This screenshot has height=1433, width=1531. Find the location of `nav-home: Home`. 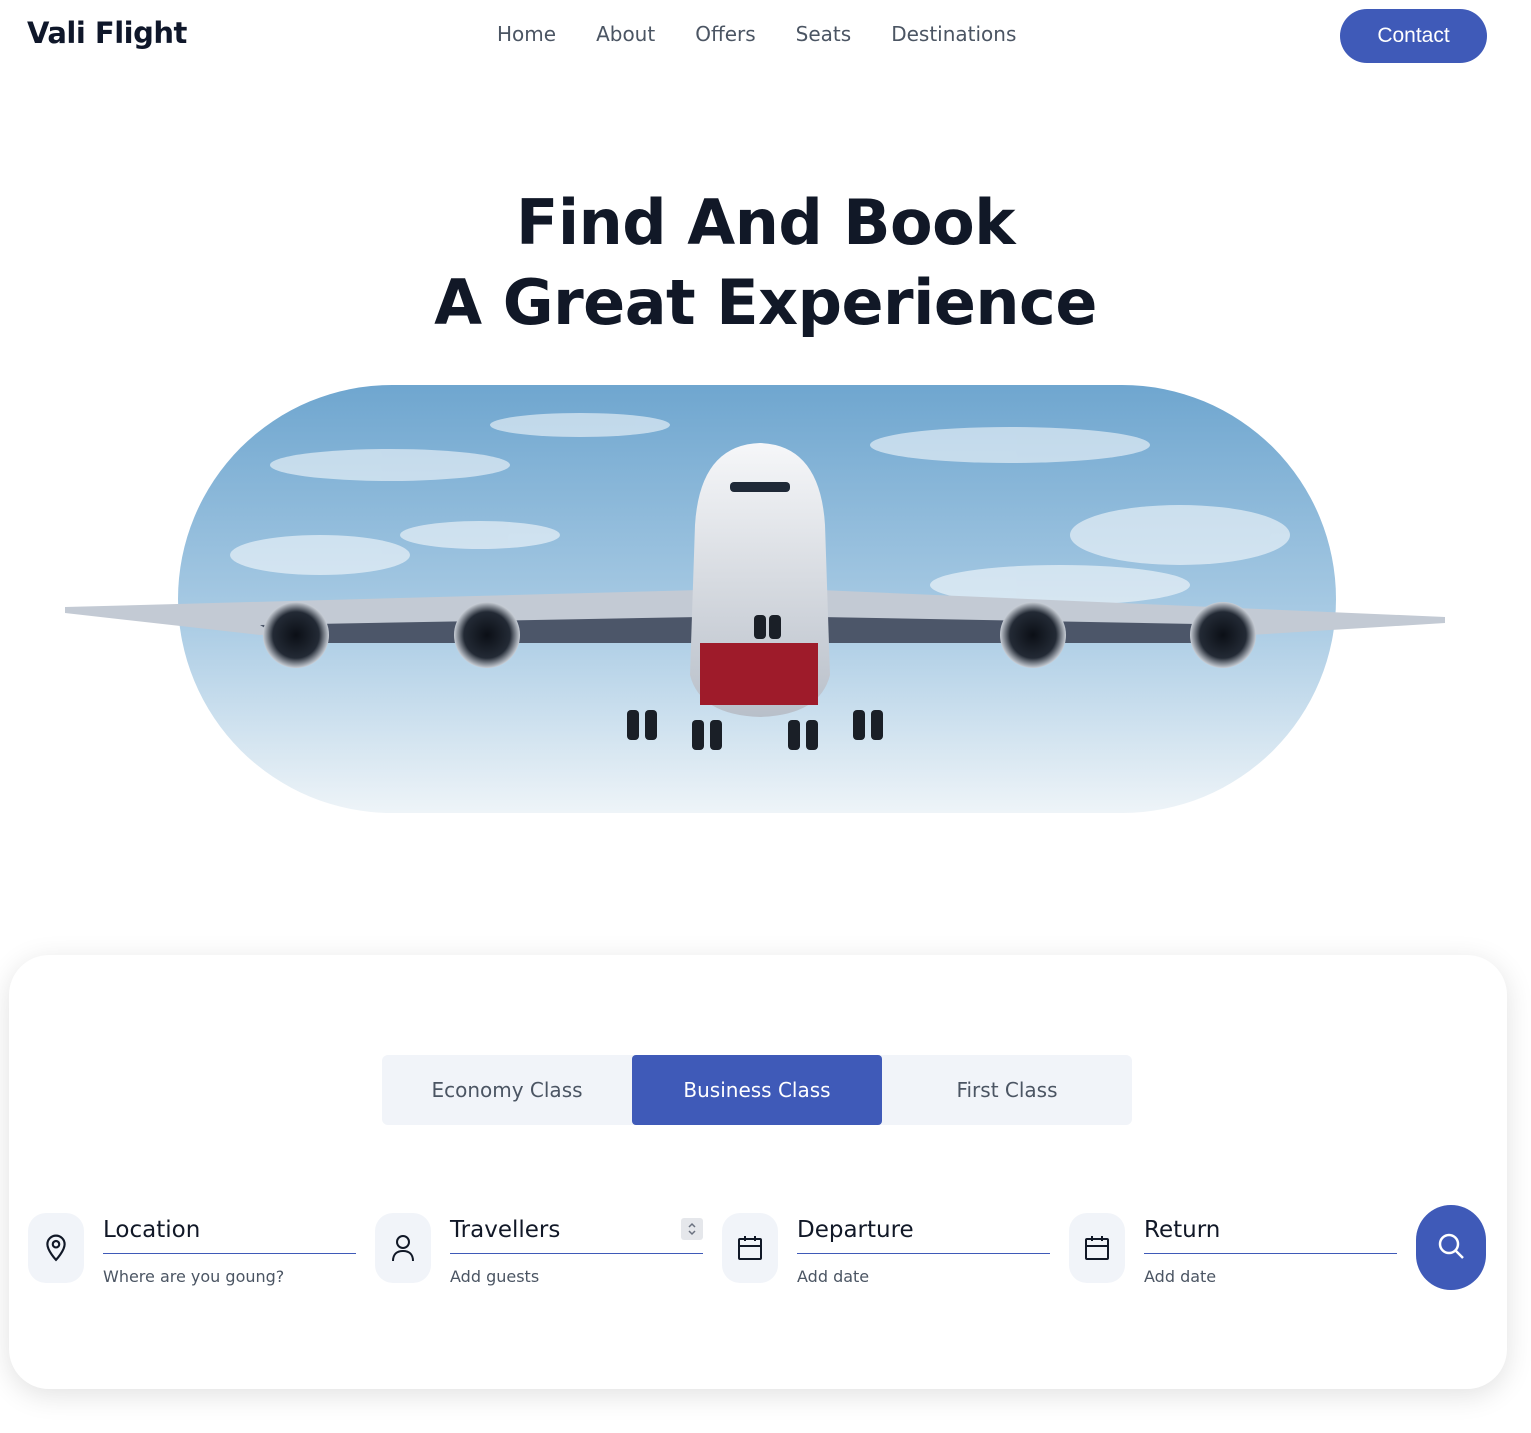

nav-home: Home is located at coordinates (526, 34).